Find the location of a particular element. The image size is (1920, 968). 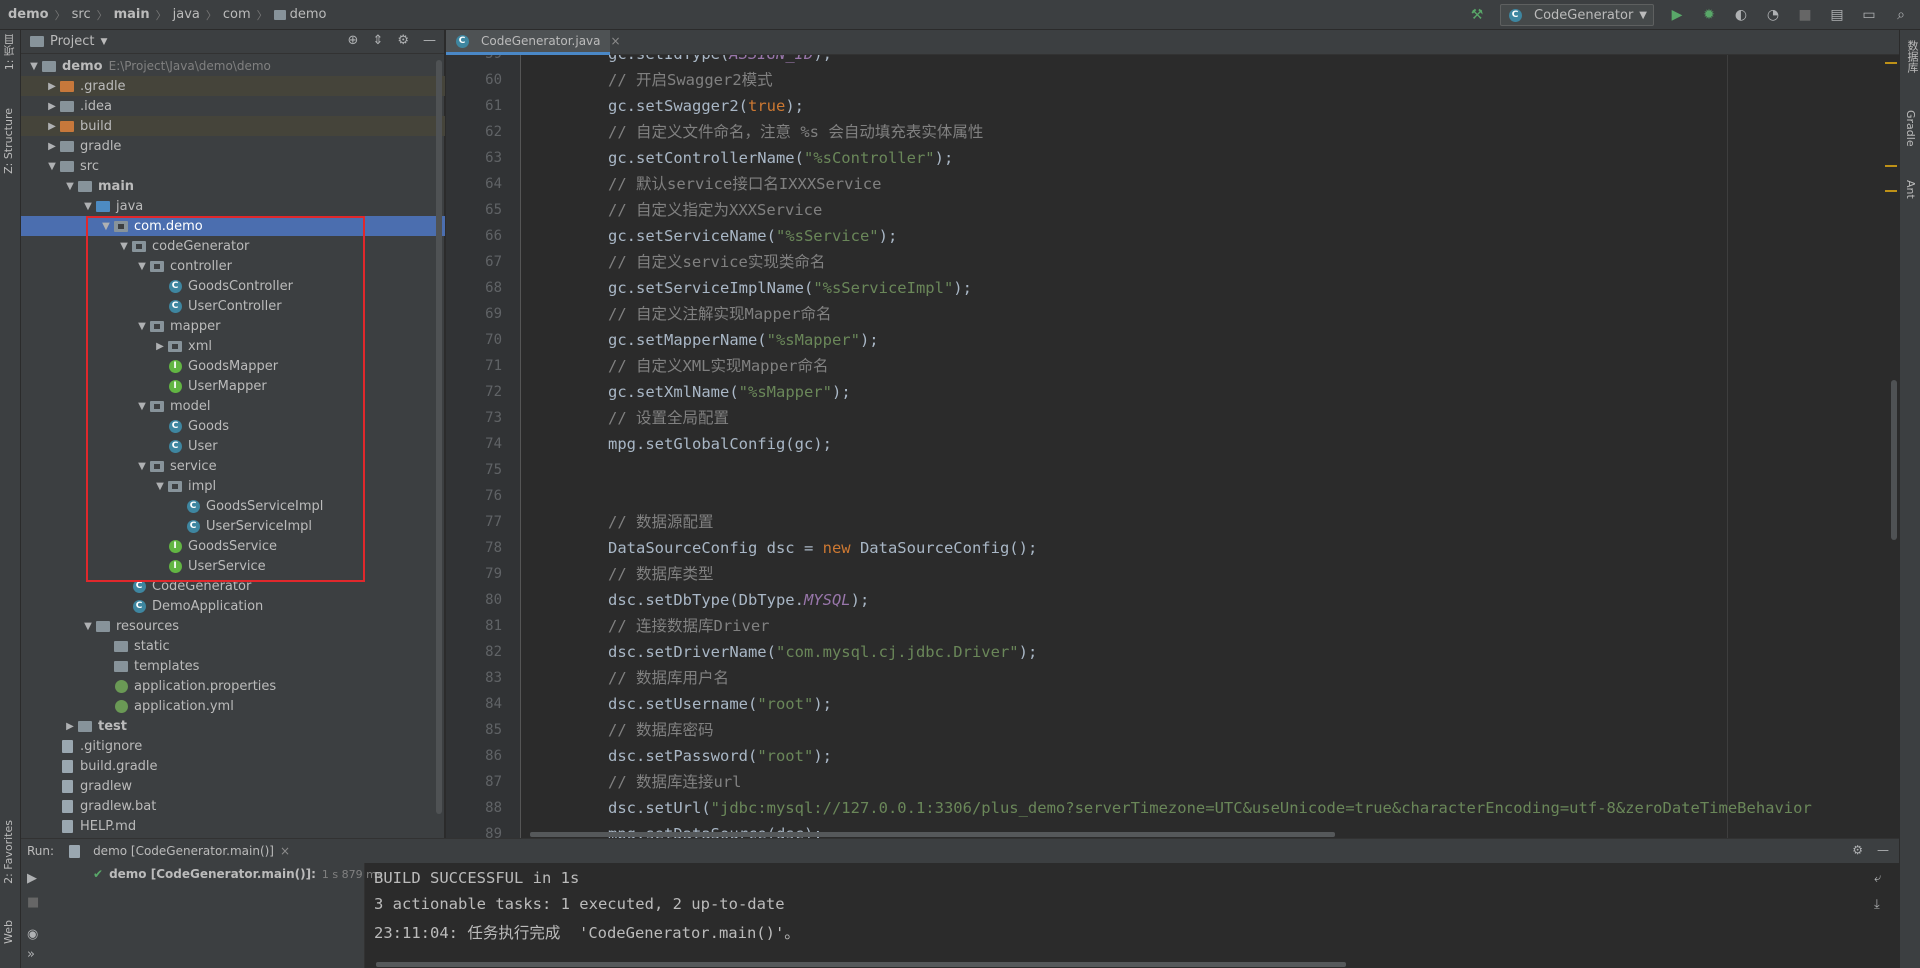

editor-vertical-scrollbar is located at coordinates (1894, 460).